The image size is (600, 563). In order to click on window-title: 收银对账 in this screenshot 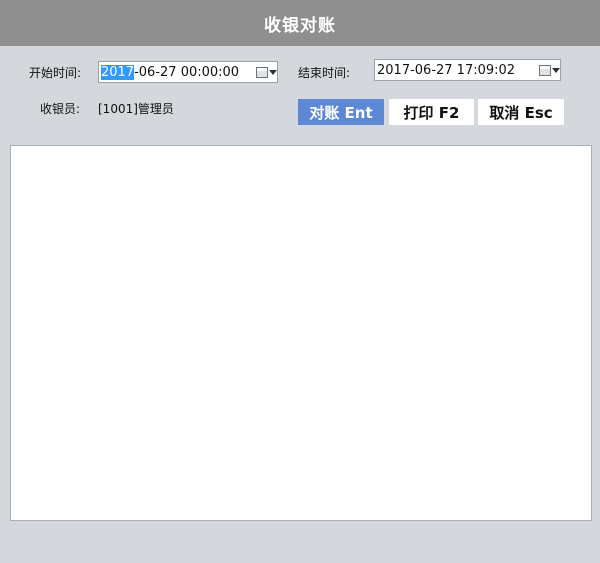, I will do `click(300, 25)`.